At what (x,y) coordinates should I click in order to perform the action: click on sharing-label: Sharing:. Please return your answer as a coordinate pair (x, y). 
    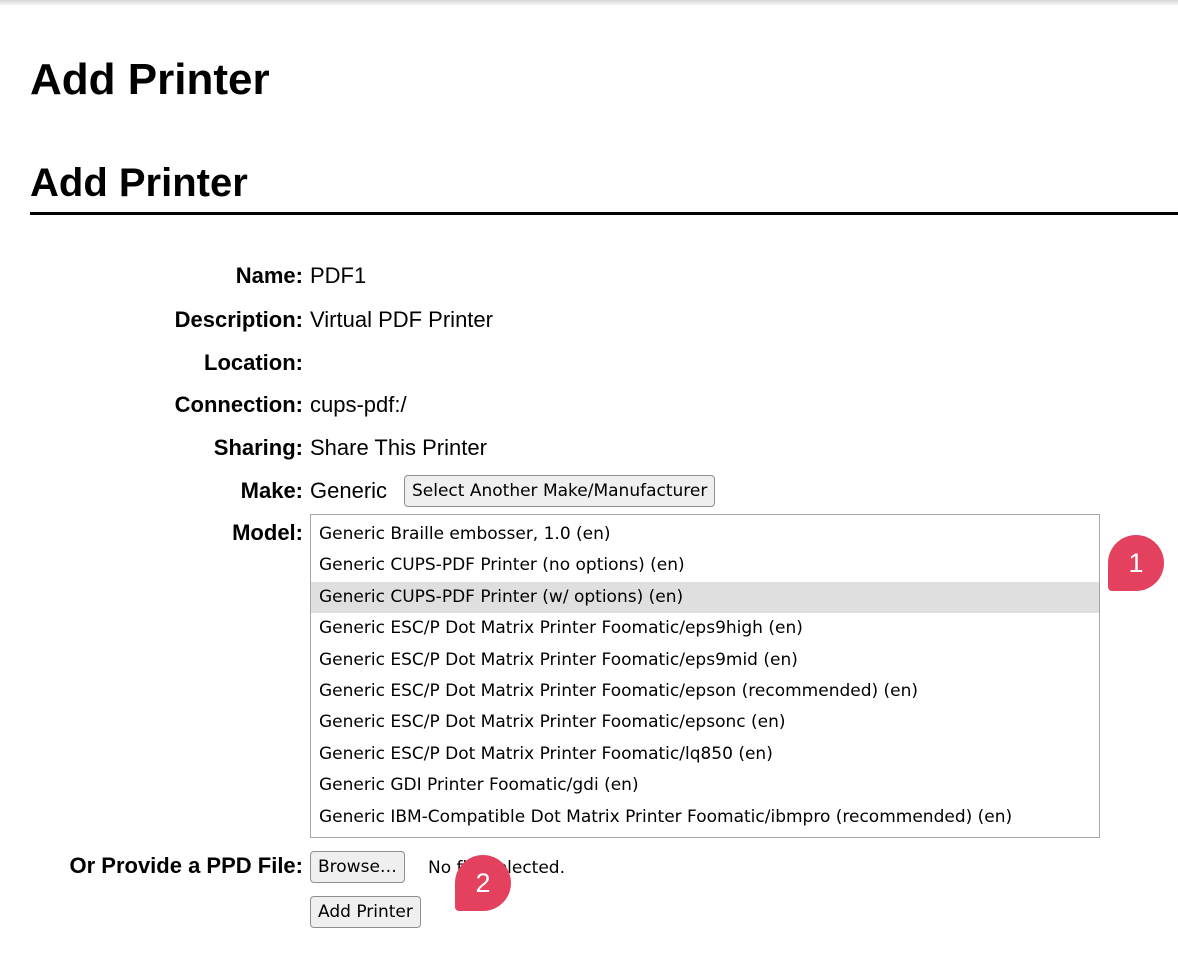
    Looking at the image, I should click on (258, 447).